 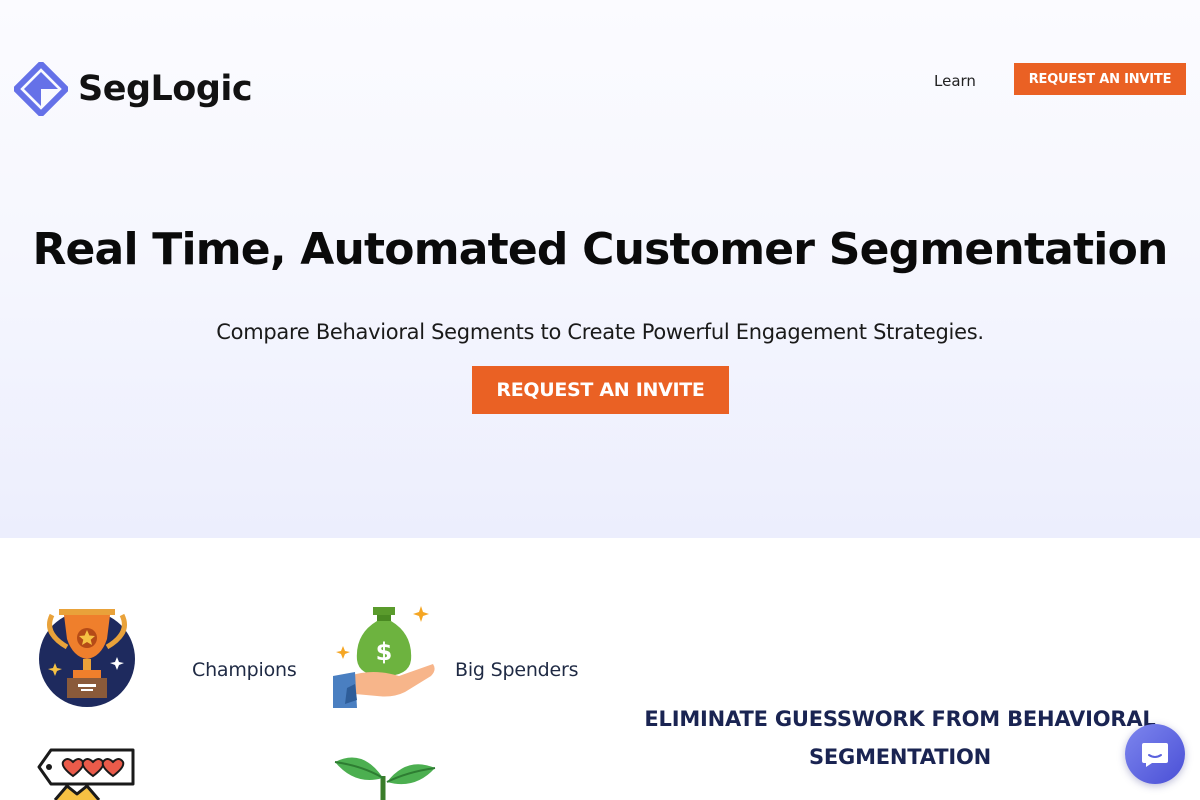 What do you see at coordinates (385, 778) in the screenshot?
I see `sprout-icon` at bounding box center [385, 778].